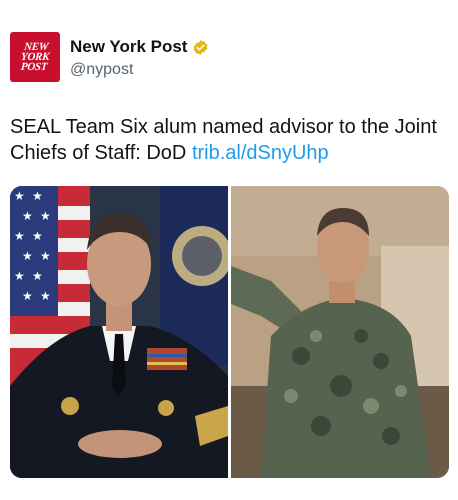 The image size is (458, 500). What do you see at coordinates (128, 47) in the screenshot?
I see `display-name: New York Post` at bounding box center [128, 47].